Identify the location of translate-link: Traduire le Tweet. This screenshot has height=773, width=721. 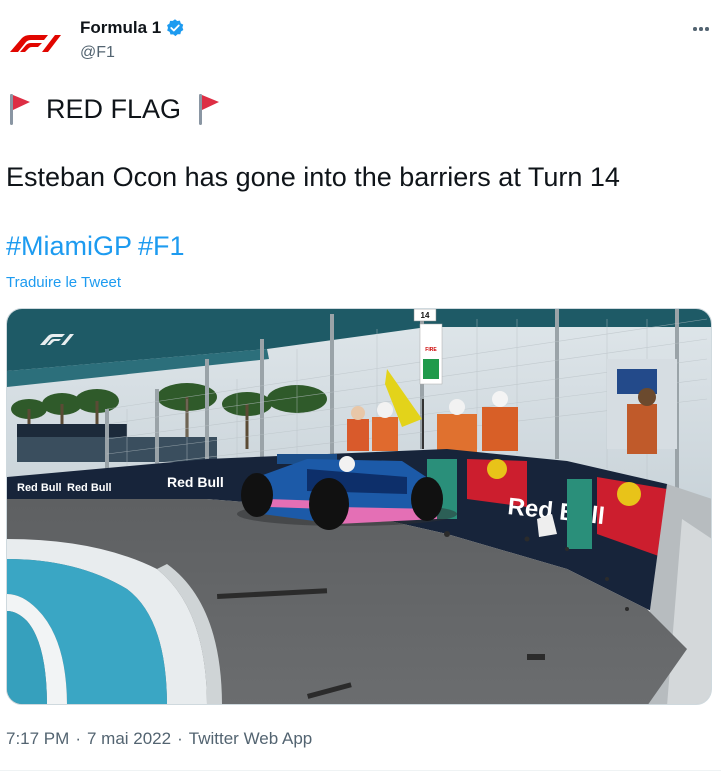
(63, 282).